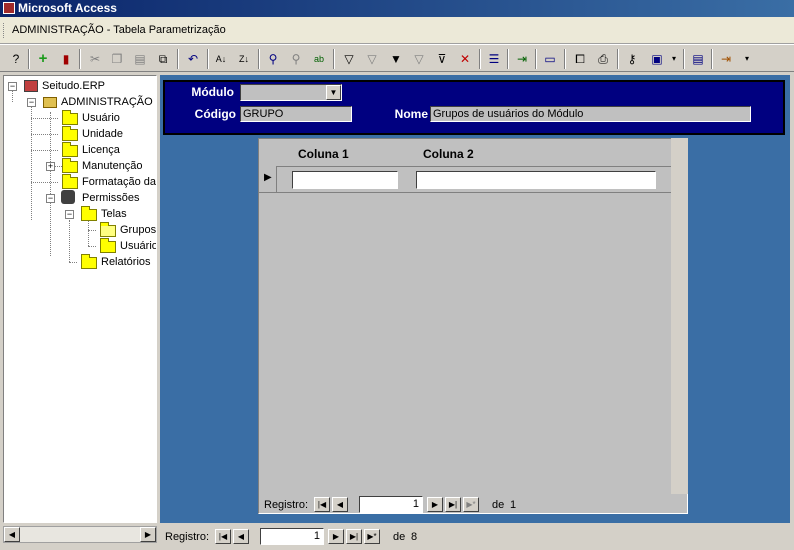 The image size is (794, 550). What do you see at coordinates (221, 59) in the screenshot?
I see `sort-ascending-icon: A↓` at bounding box center [221, 59].